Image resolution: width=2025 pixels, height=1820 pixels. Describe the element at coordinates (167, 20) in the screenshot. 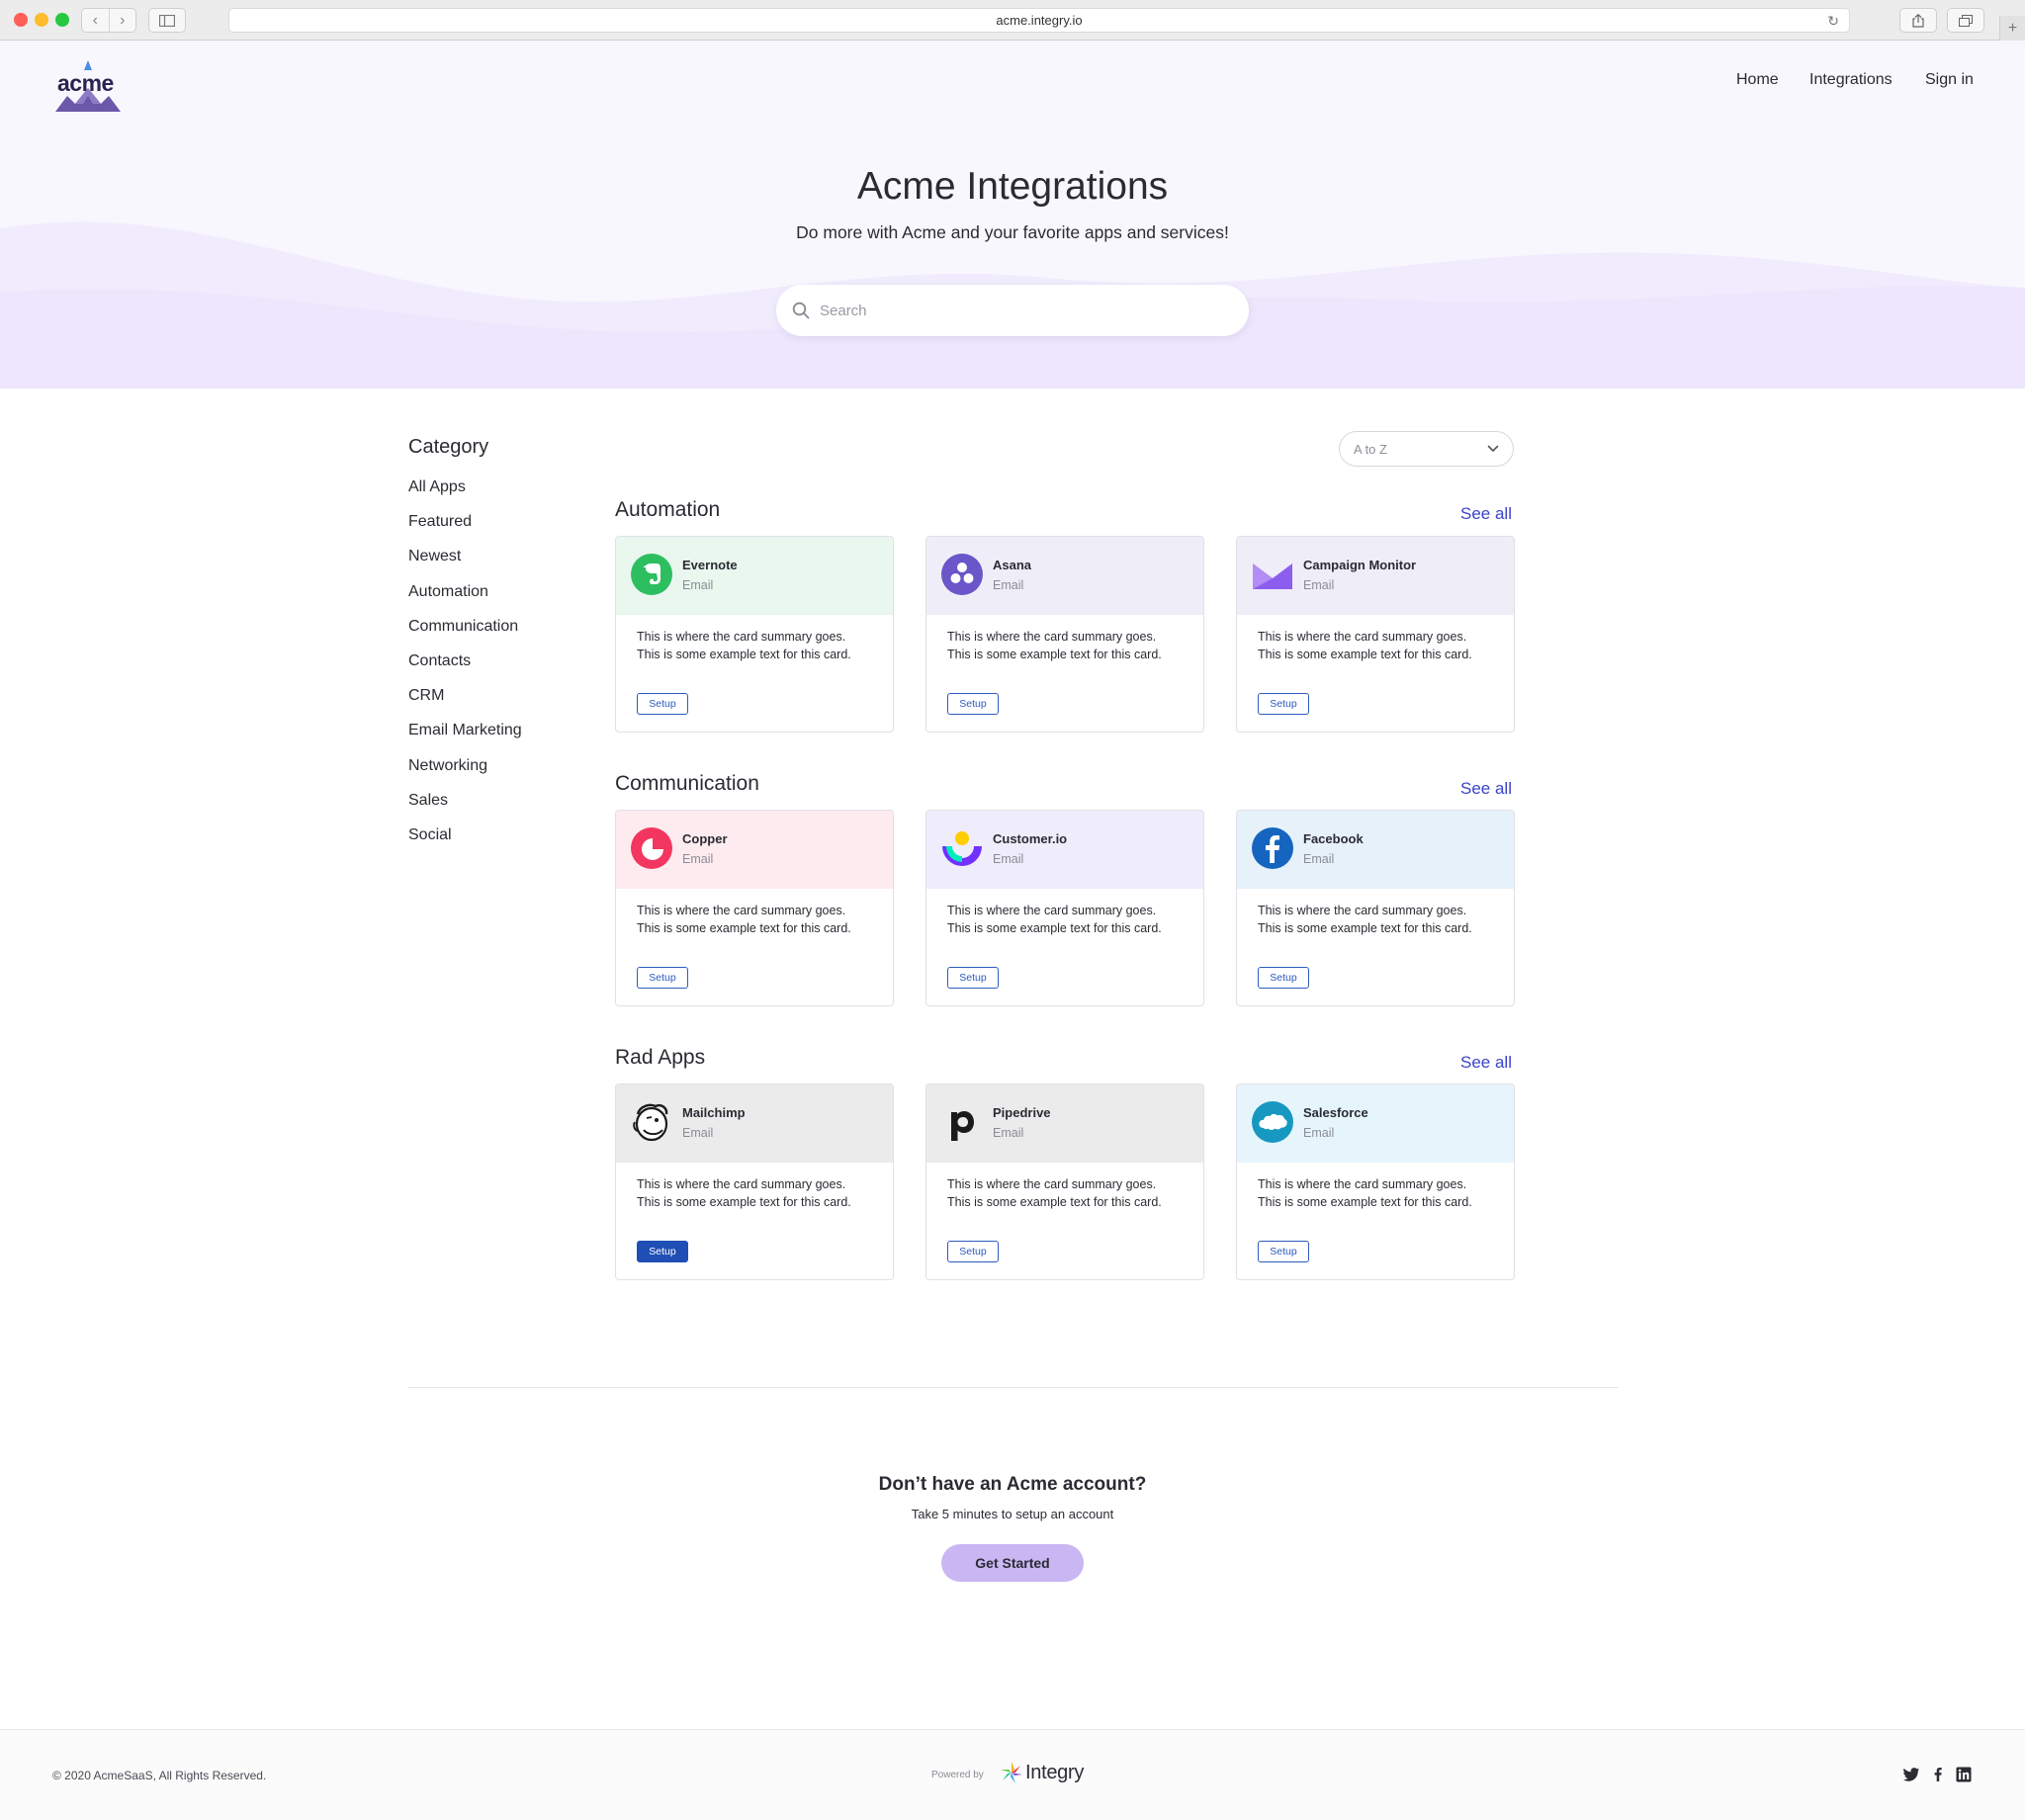

I see `sidebar-toggle-button` at that location.